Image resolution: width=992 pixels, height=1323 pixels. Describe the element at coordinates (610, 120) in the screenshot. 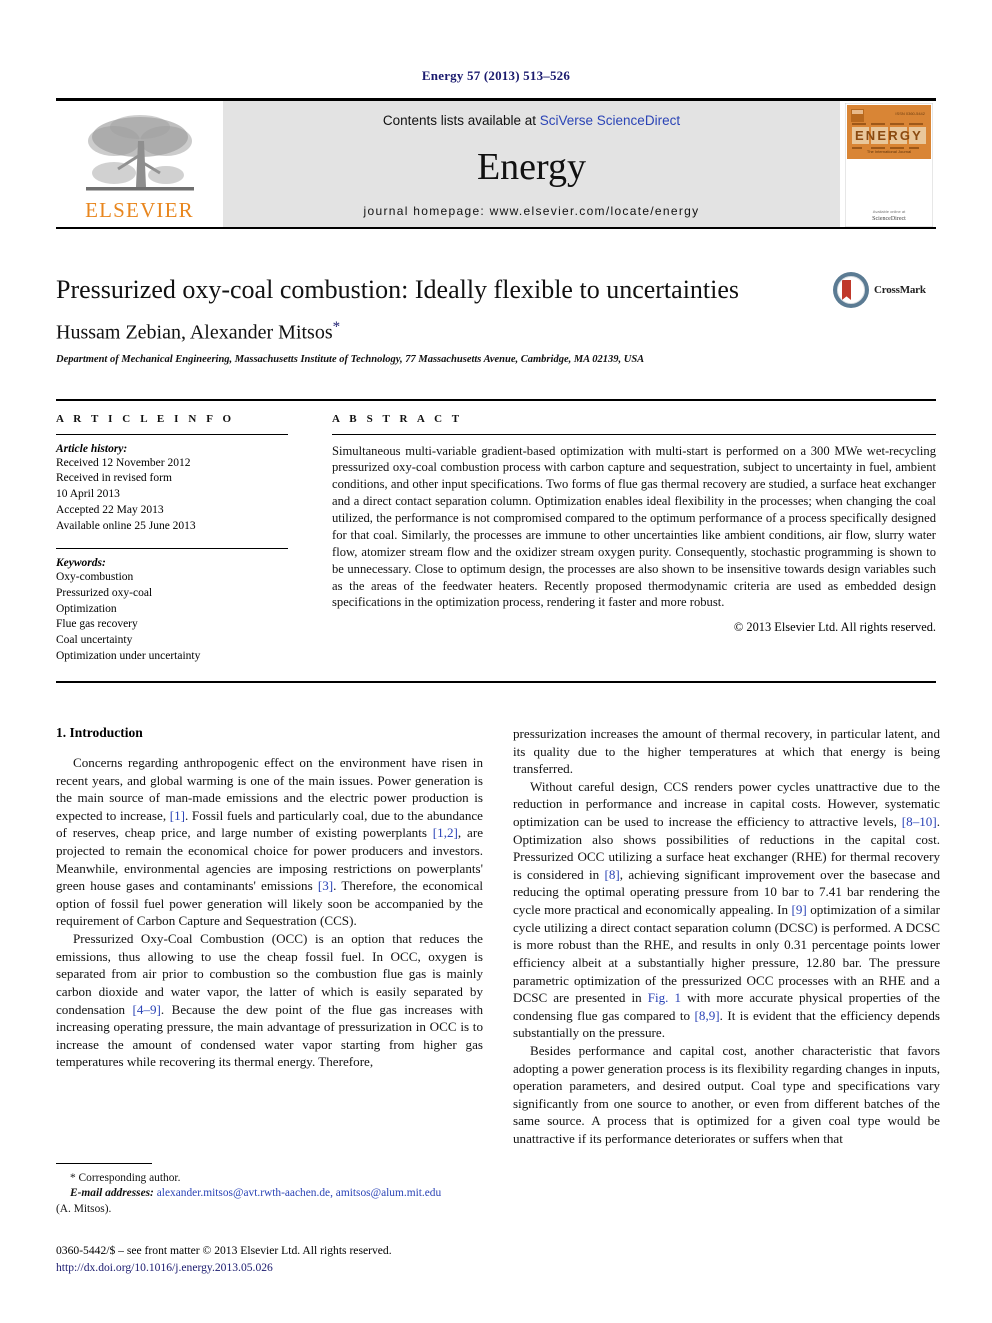

I see `sciencedirect-link: SciVerse ScienceDirect` at that location.